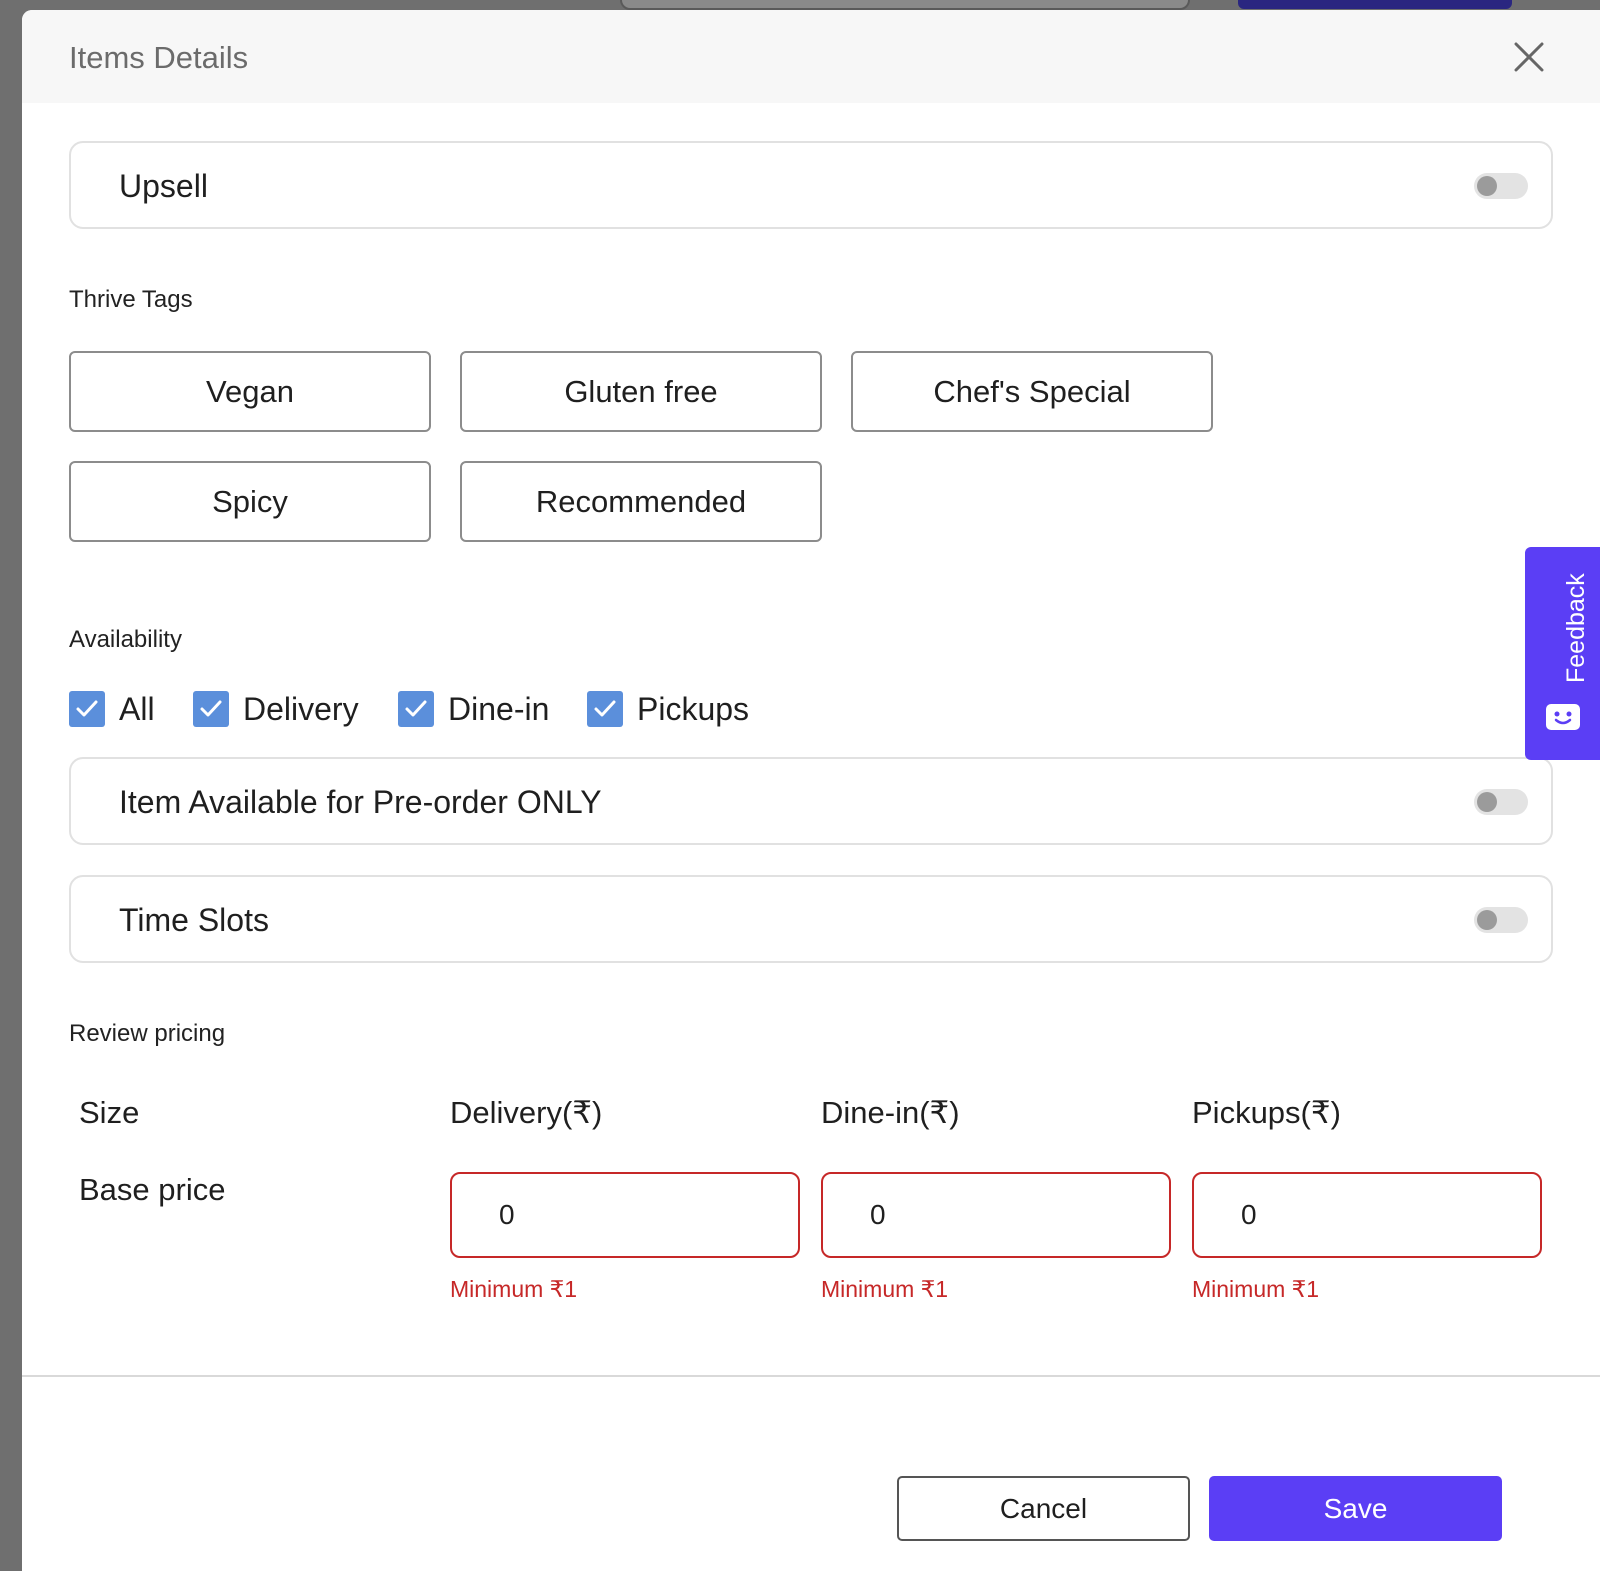 The image size is (1600, 1571). What do you see at coordinates (250, 501) in the screenshot?
I see `tag-spicy: Spicy` at bounding box center [250, 501].